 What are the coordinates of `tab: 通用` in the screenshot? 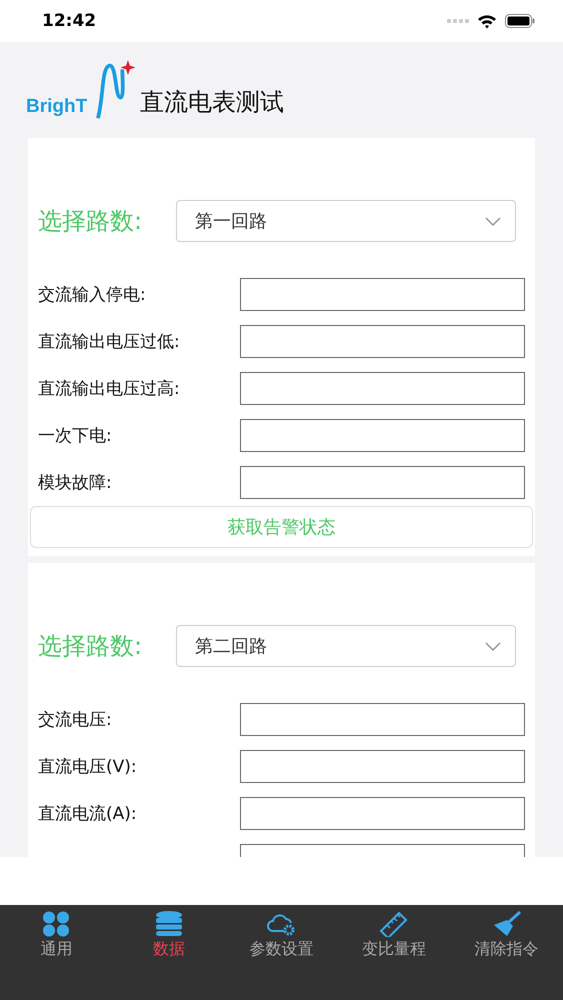 It's located at (56, 955).